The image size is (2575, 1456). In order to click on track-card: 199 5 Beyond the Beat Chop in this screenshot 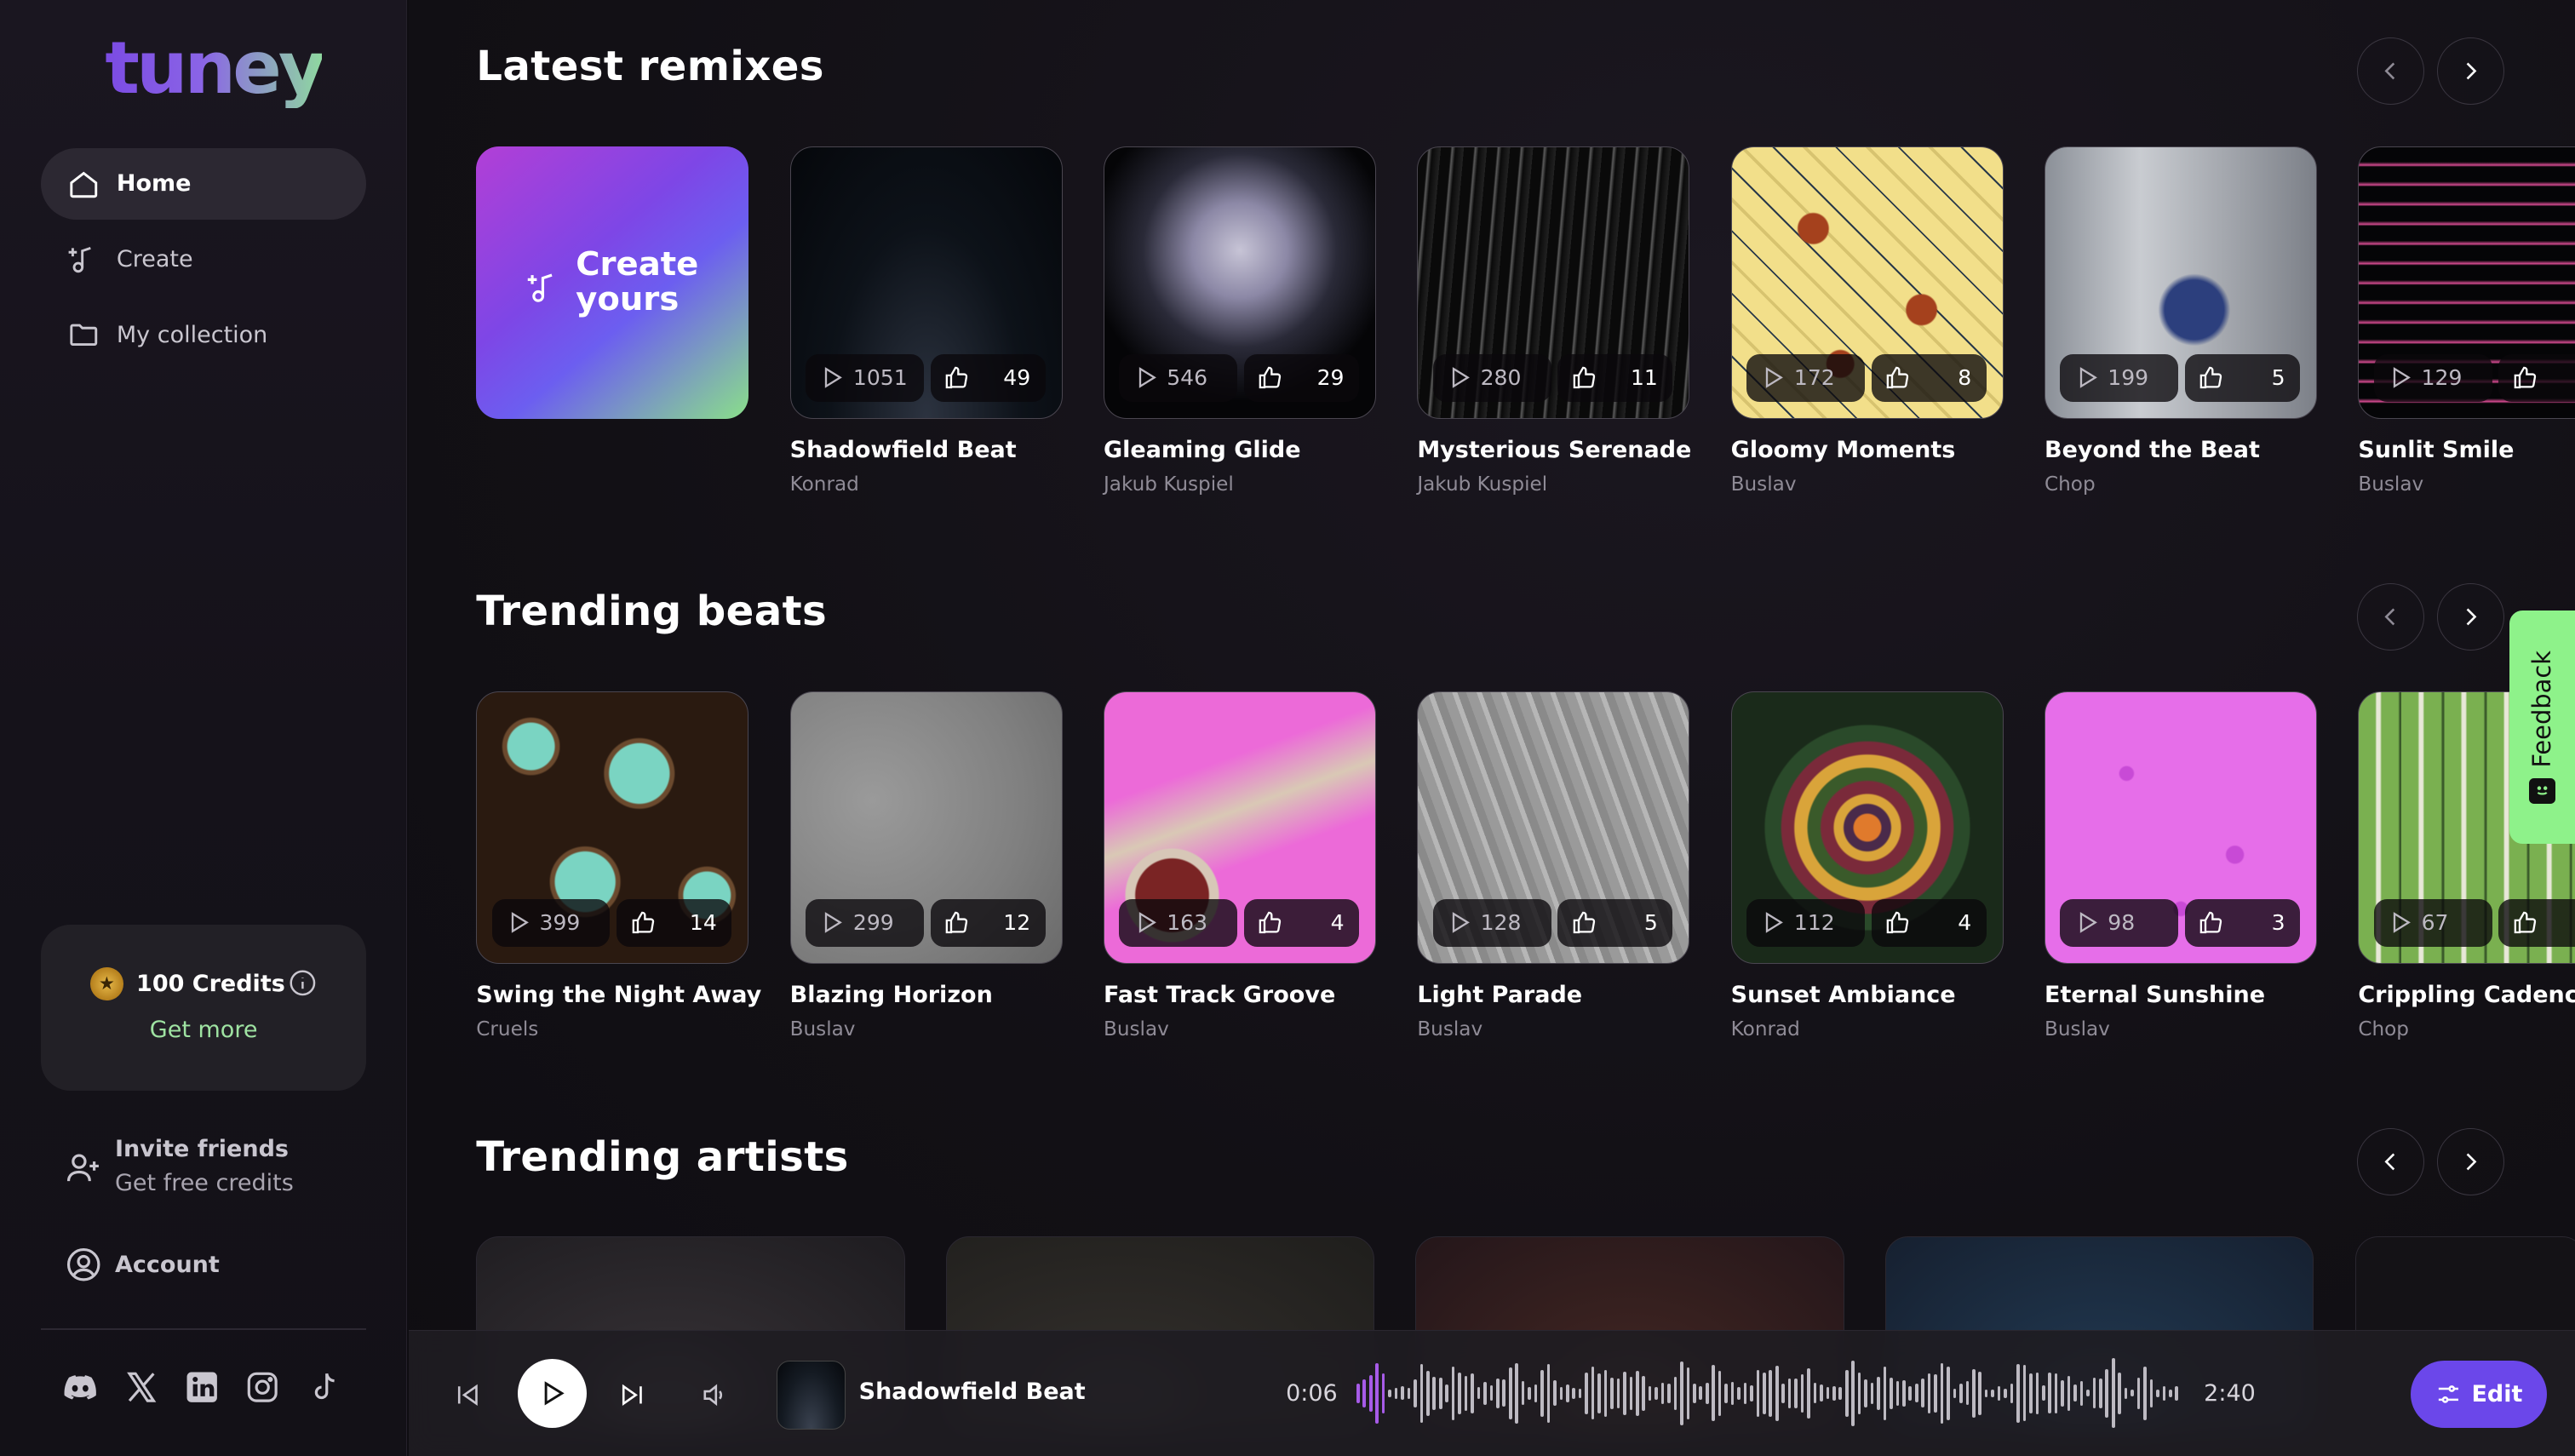, I will do `click(2181, 321)`.